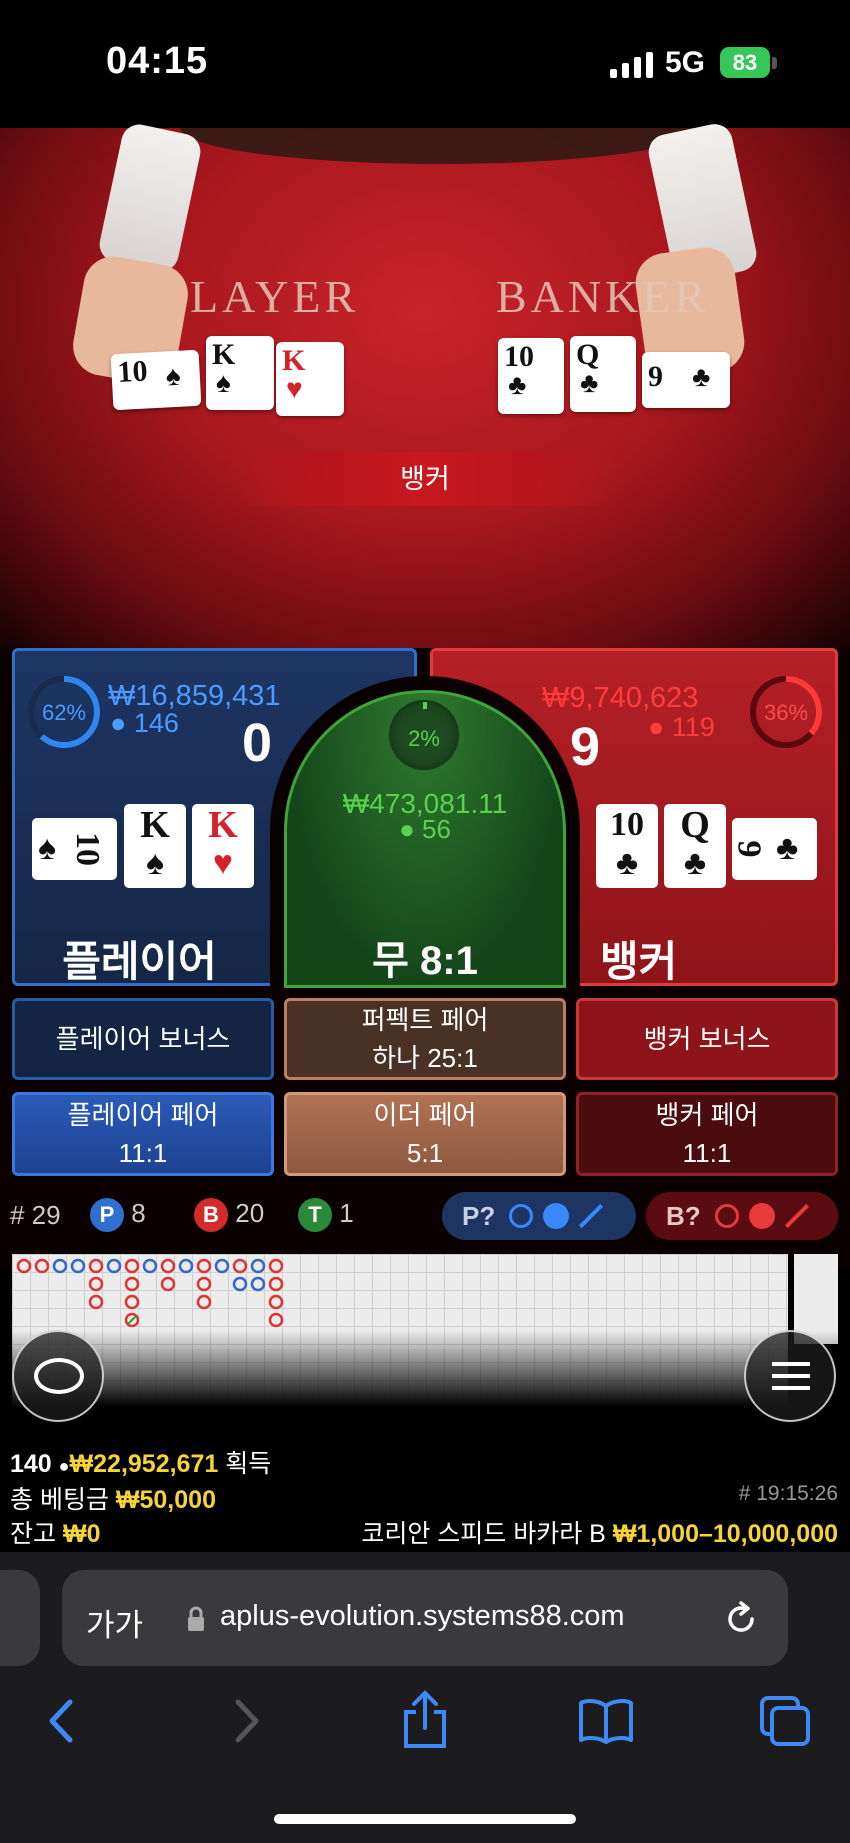 The height and width of the screenshot is (1843, 850). Describe the element at coordinates (246, 1721) in the screenshot. I see `forward-icon` at that location.